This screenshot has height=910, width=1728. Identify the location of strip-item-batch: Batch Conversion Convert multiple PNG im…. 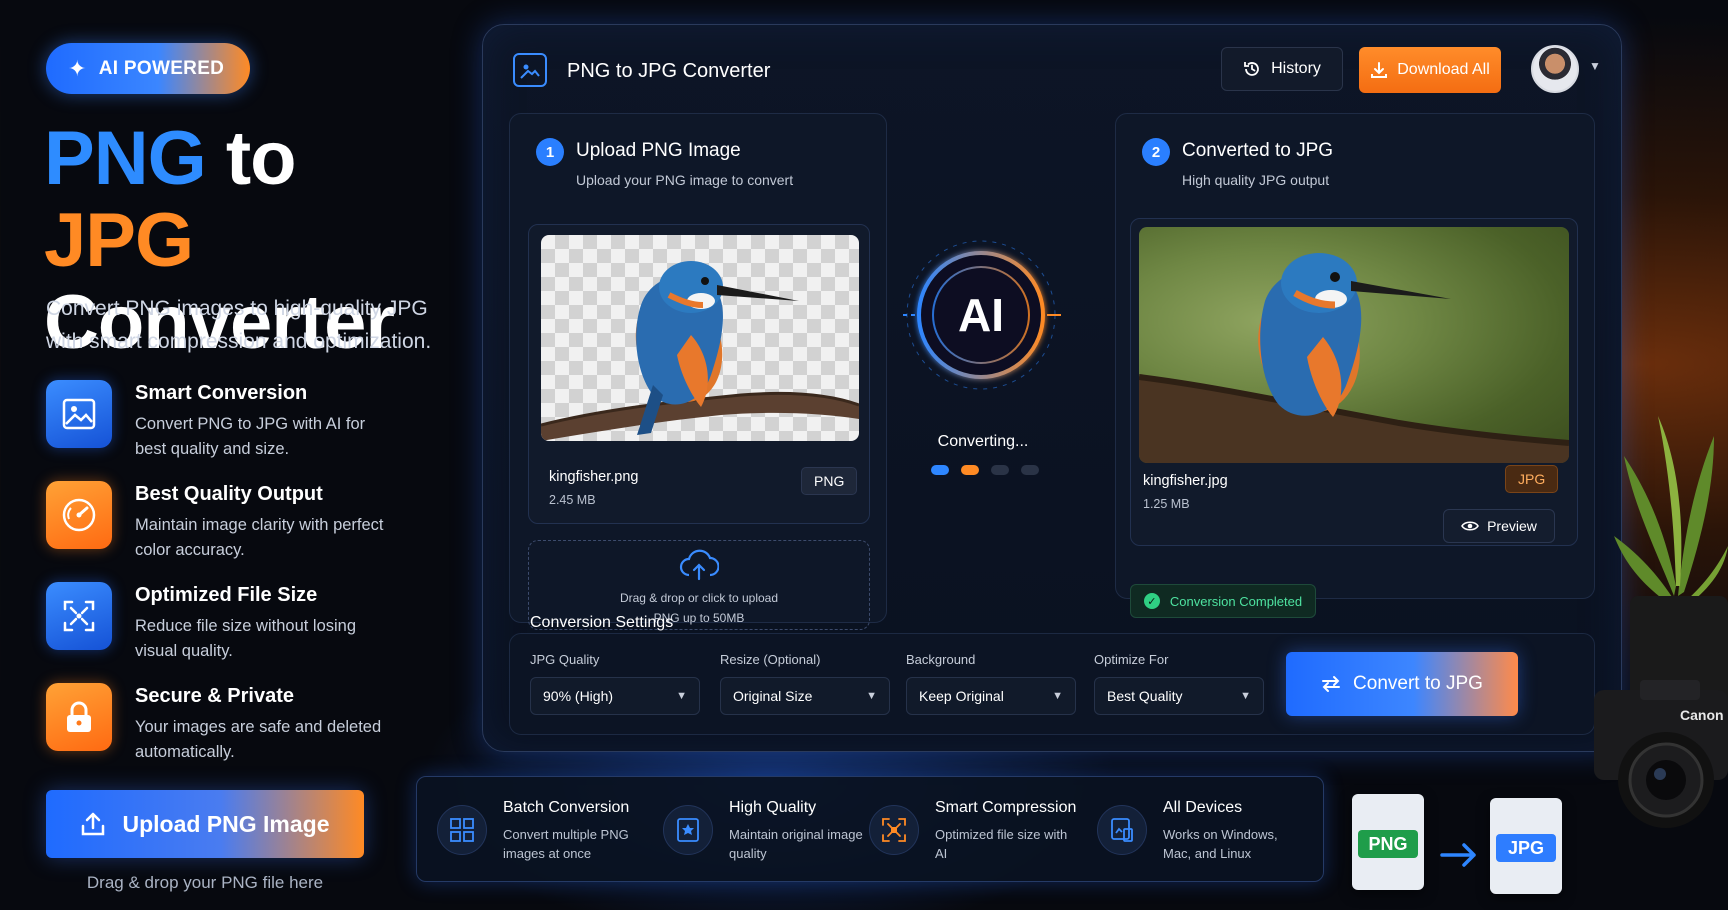
(542, 835).